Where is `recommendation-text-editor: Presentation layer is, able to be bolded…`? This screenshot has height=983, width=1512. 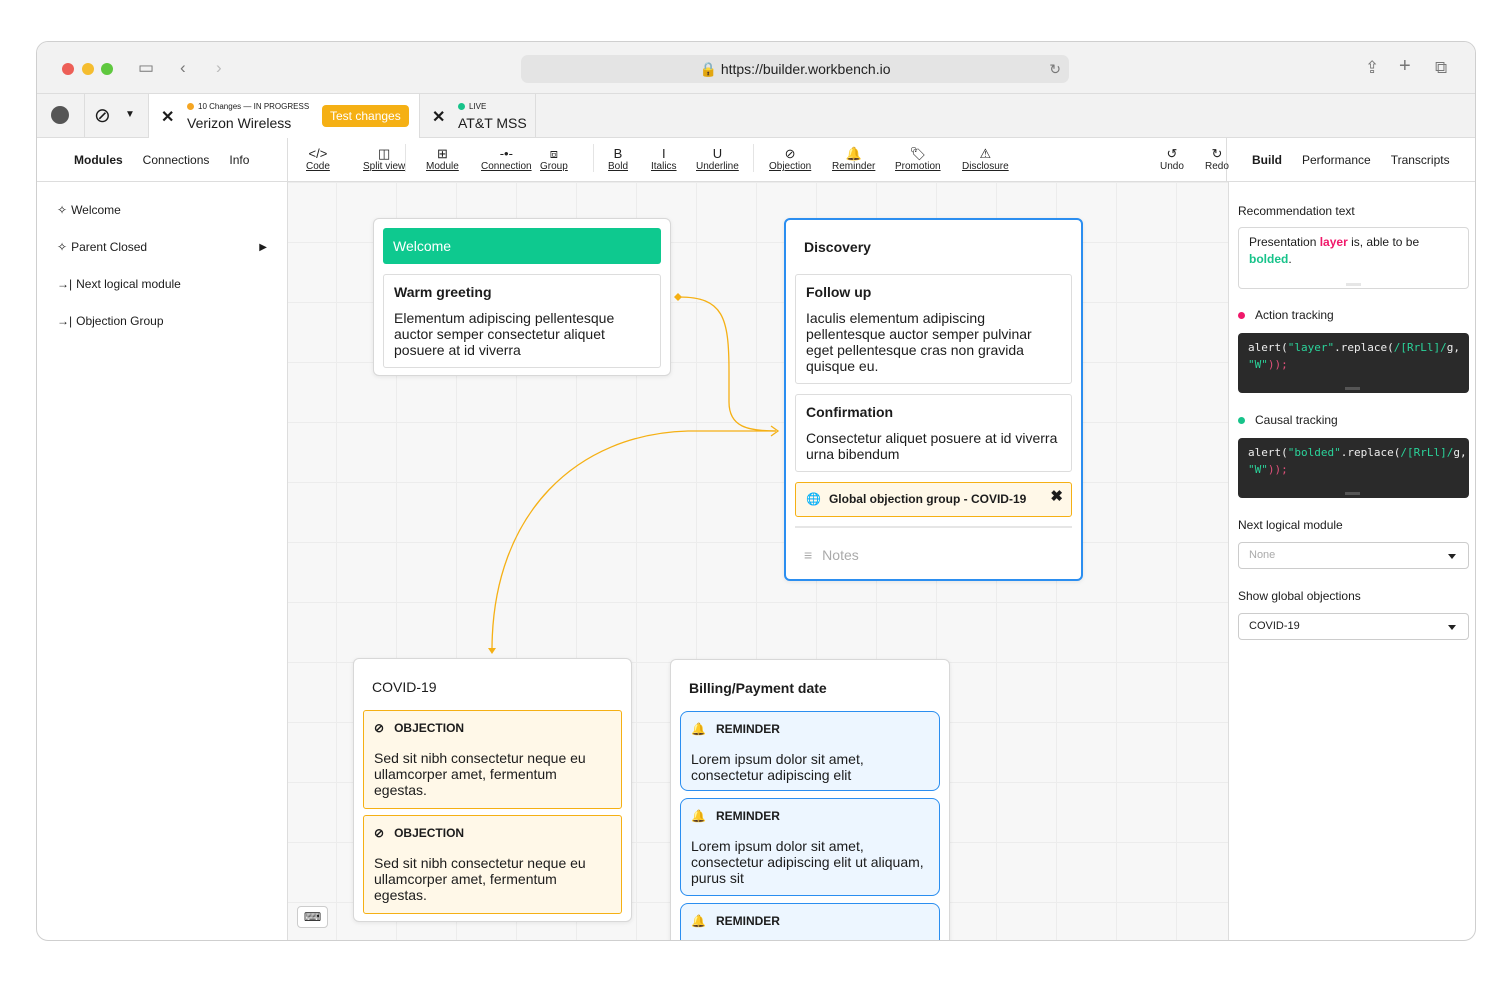 recommendation-text-editor: Presentation layer is, able to be bolded… is located at coordinates (1353, 258).